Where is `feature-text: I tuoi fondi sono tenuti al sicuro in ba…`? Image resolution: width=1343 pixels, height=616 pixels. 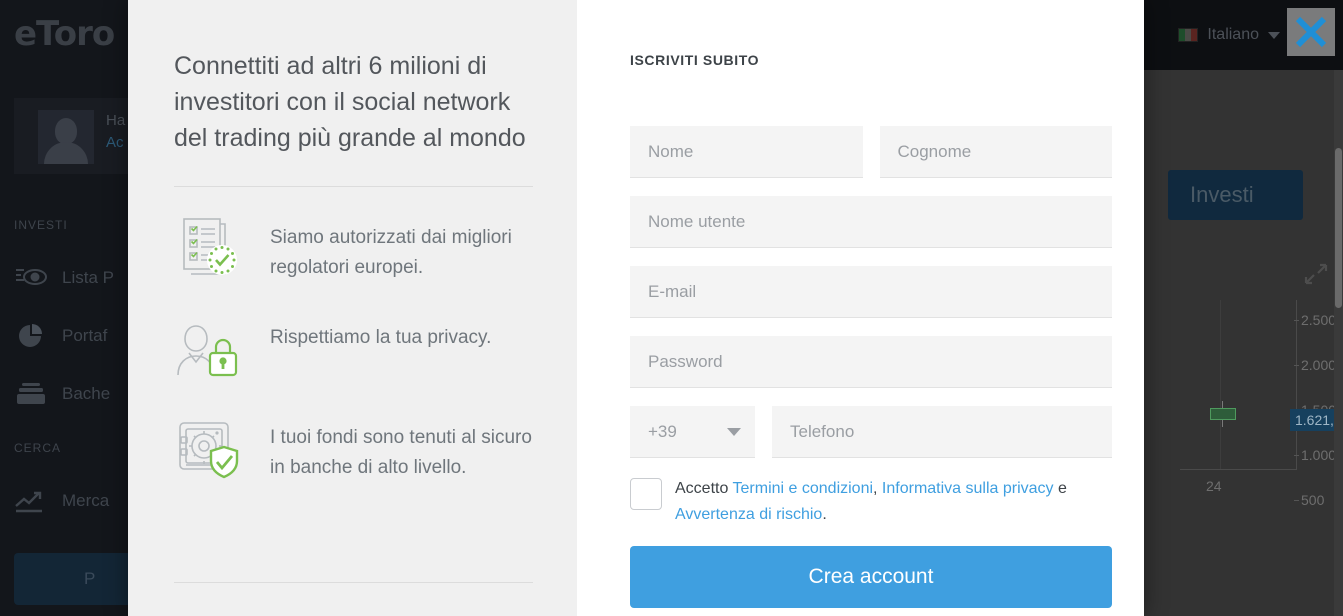
feature-text: I tuoi fondi sono tenuti al sicuro in ba… is located at coordinates (401, 452).